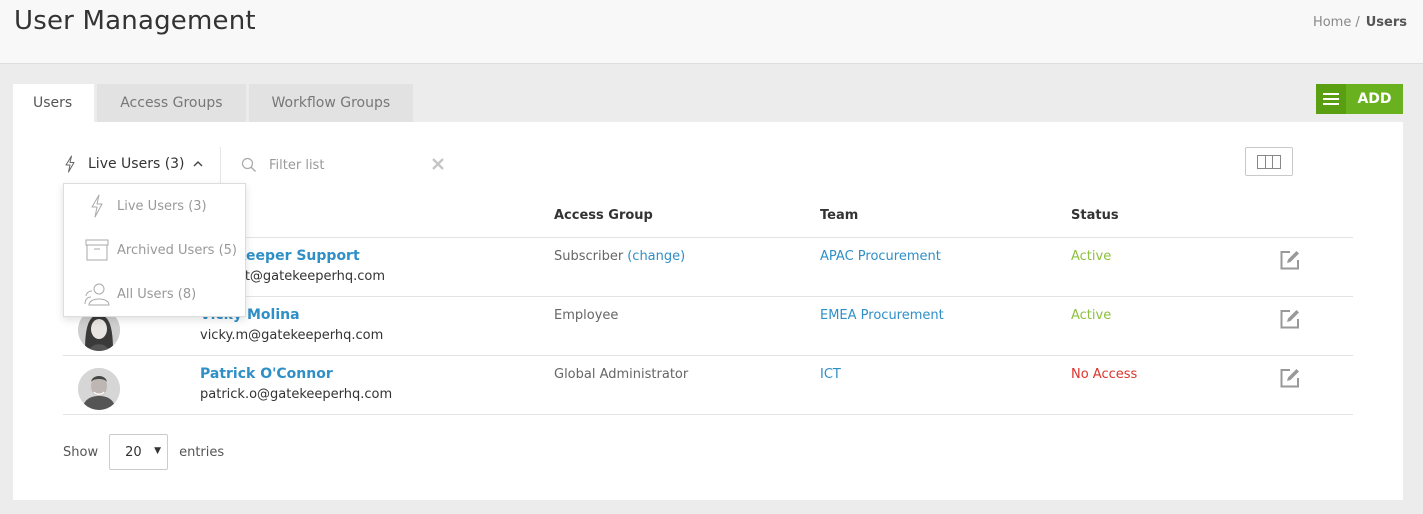 Image resolution: width=1423 pixels, height=514 pixels. What do you see at coordinates (202, 452) in the screenshot?
I see `entries-label: entries` at bounding box center [202, 452].